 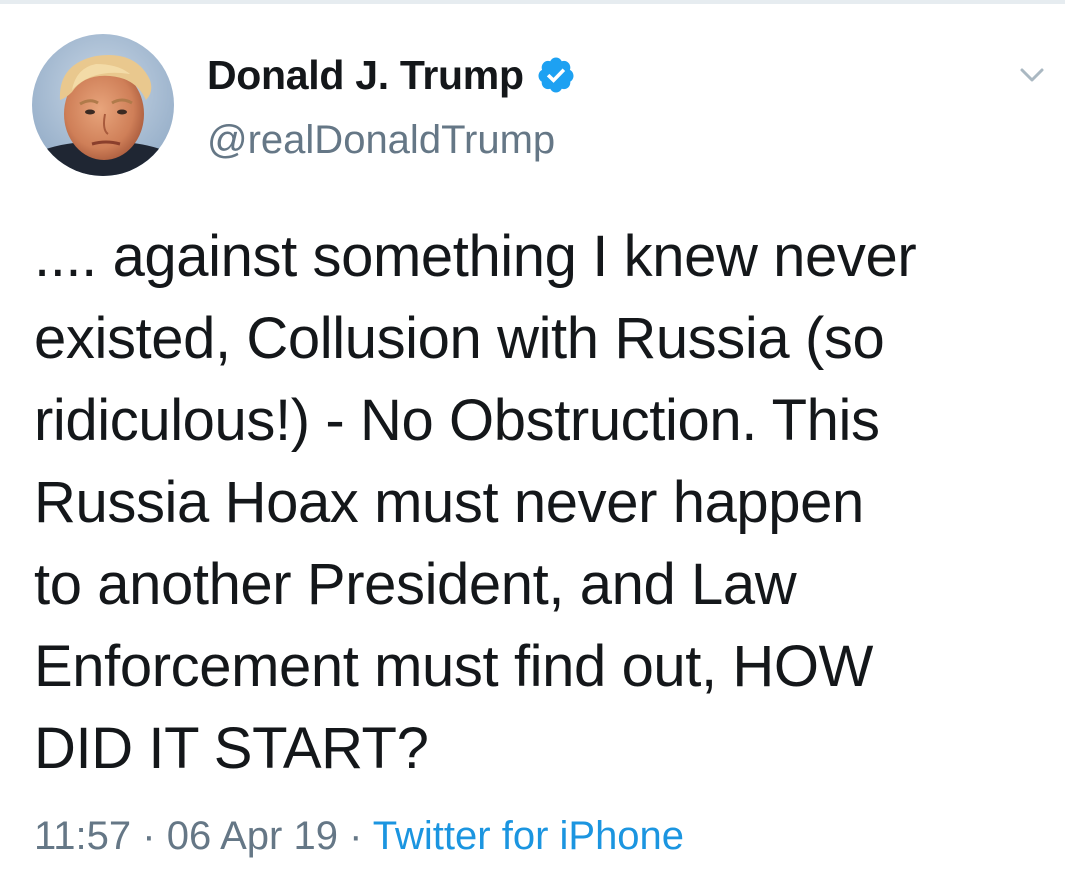 I want to click on user-handle: @realDonaldTrump, so click(x=381, y=140).